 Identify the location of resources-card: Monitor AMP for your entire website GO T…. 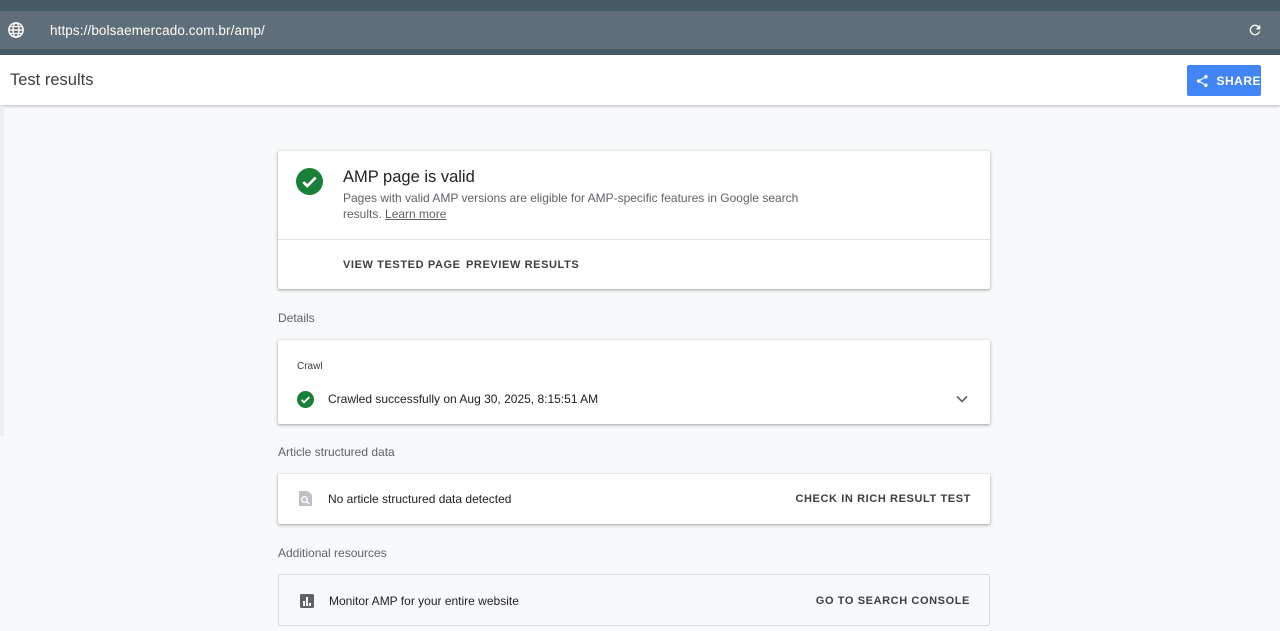
(634, 600).